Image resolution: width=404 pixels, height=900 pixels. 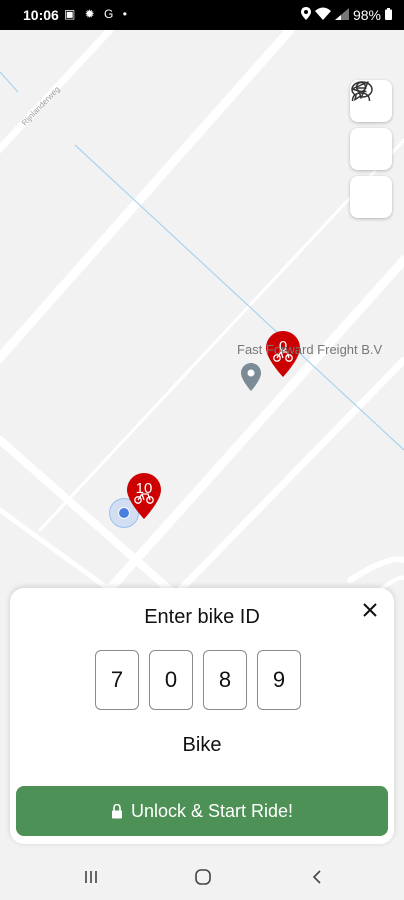 I want to click on status-right: 98%, so click(x=346, y=15).